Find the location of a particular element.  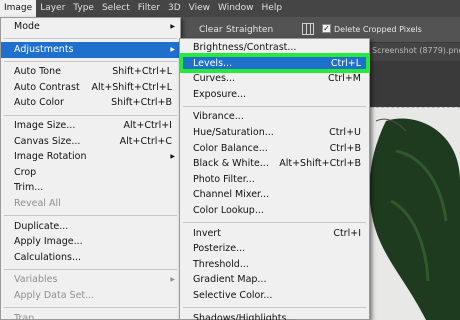

menu-item-hue-saturation: Hue/Saturation... Ctrl+U is located at coordinates (274, 133).